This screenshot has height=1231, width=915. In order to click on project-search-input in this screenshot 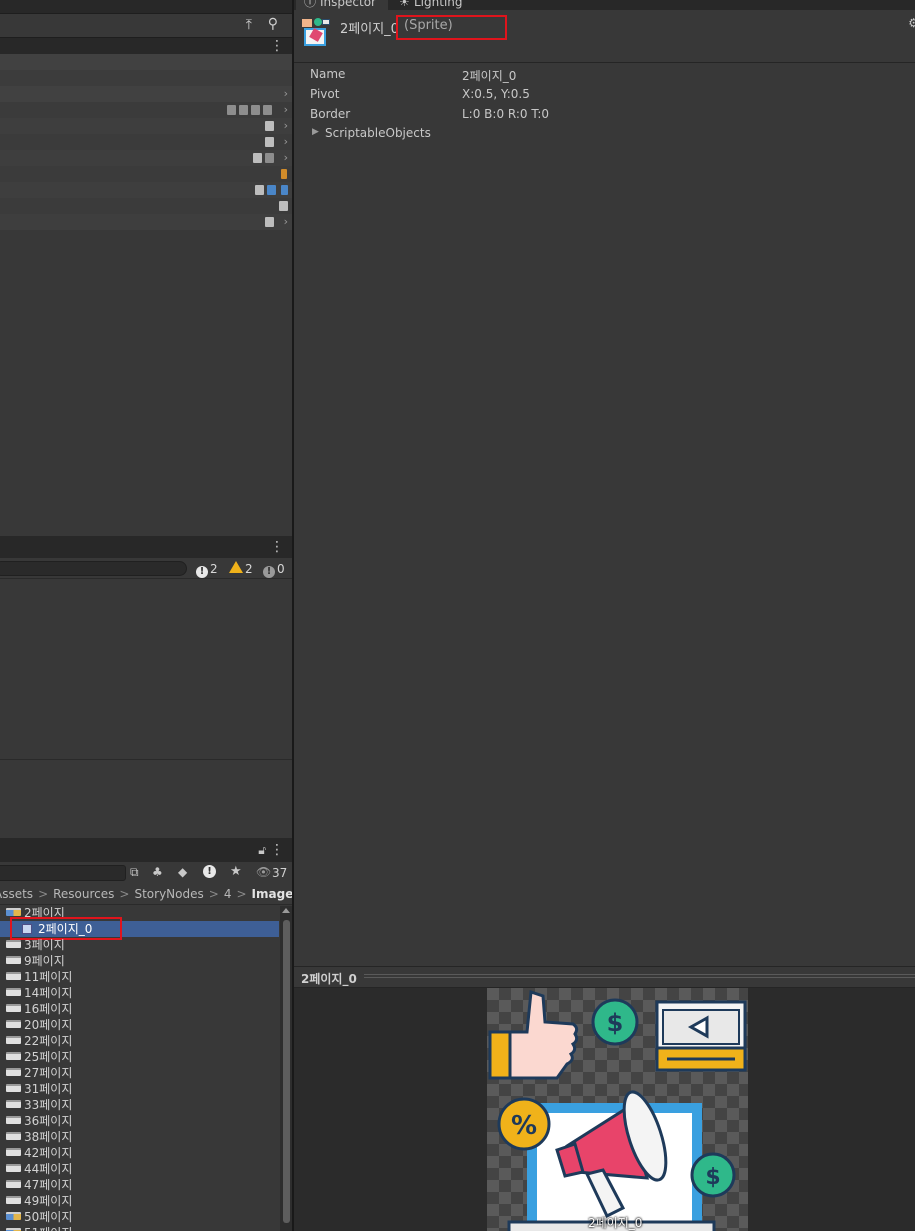, I will do `click(63, 873)`.